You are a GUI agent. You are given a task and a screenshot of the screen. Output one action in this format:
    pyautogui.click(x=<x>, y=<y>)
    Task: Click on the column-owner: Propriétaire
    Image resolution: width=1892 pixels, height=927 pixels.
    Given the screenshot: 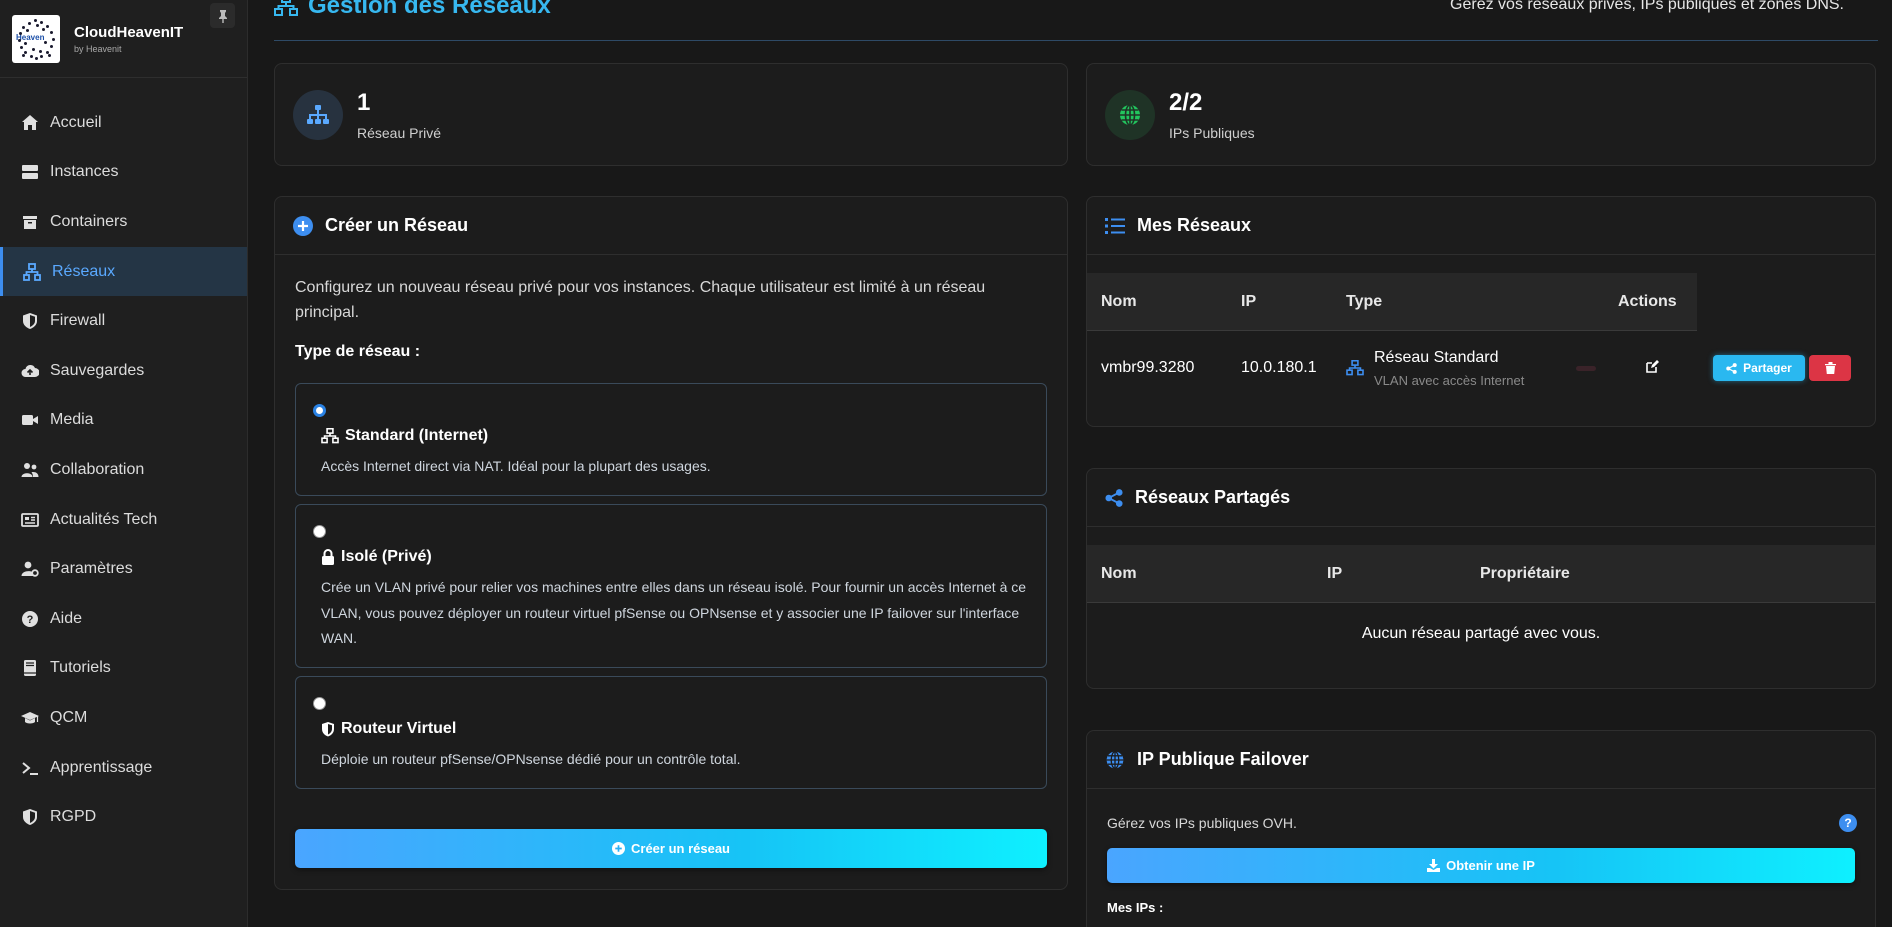 What is the action you would take?
    pyautogui.click(x=1525, y=573)
    